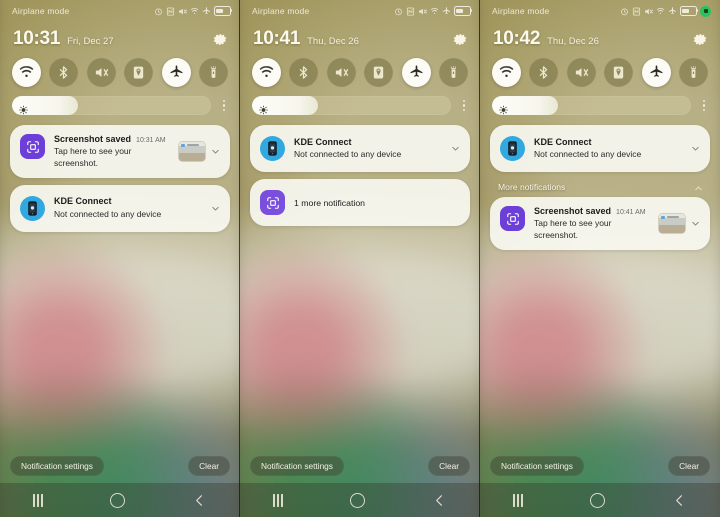  I want to click on panel-bottom: Notification settings Clear, so click(360, 486).